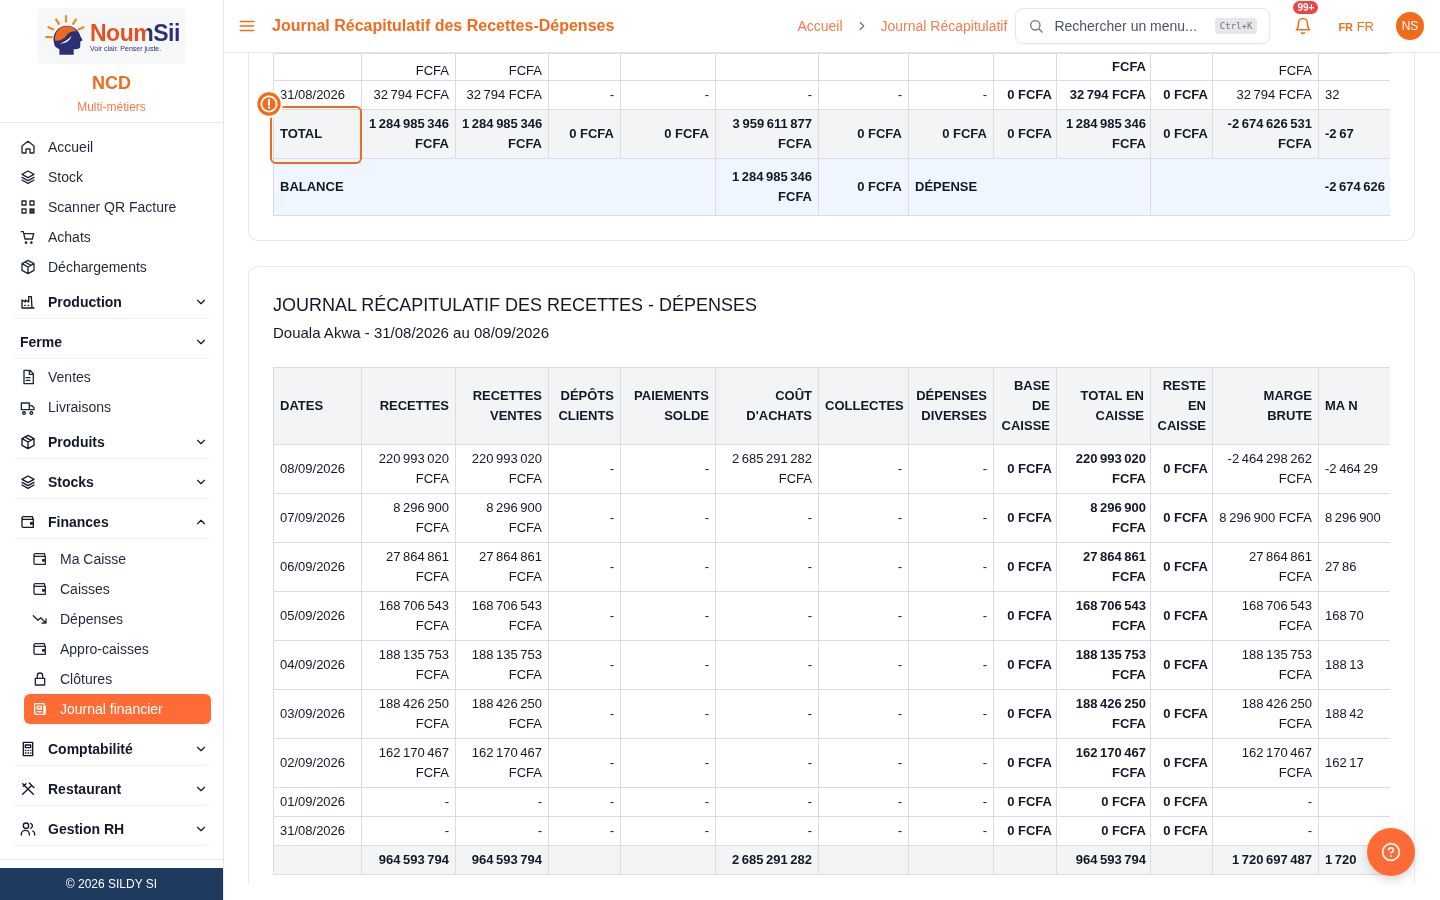 The height and width of the screenshot is (900, 1440). What do you see at coordinates (111, 377) in the screenshot?
I see `nav-item: Ventes` at bounding box center [111, 377].